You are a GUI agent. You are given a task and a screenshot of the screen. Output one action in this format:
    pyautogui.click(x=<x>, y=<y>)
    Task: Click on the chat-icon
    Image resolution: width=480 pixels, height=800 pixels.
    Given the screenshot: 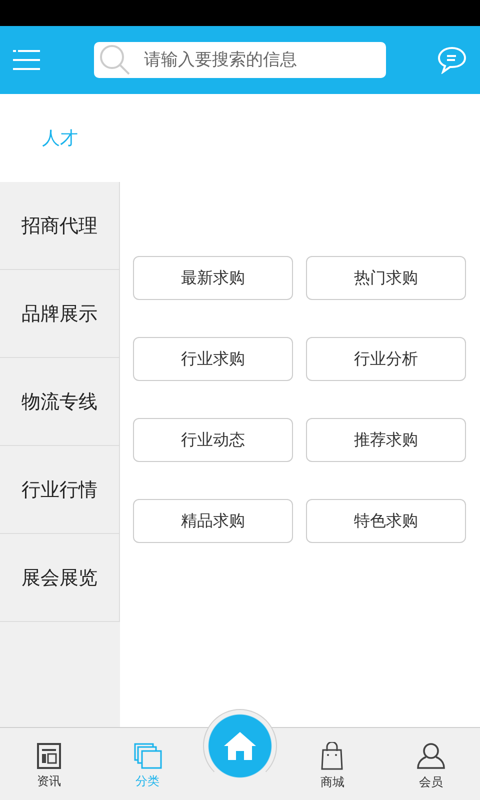 What is the action you would take?
    pyautogui.click(x=452, y=60)
    